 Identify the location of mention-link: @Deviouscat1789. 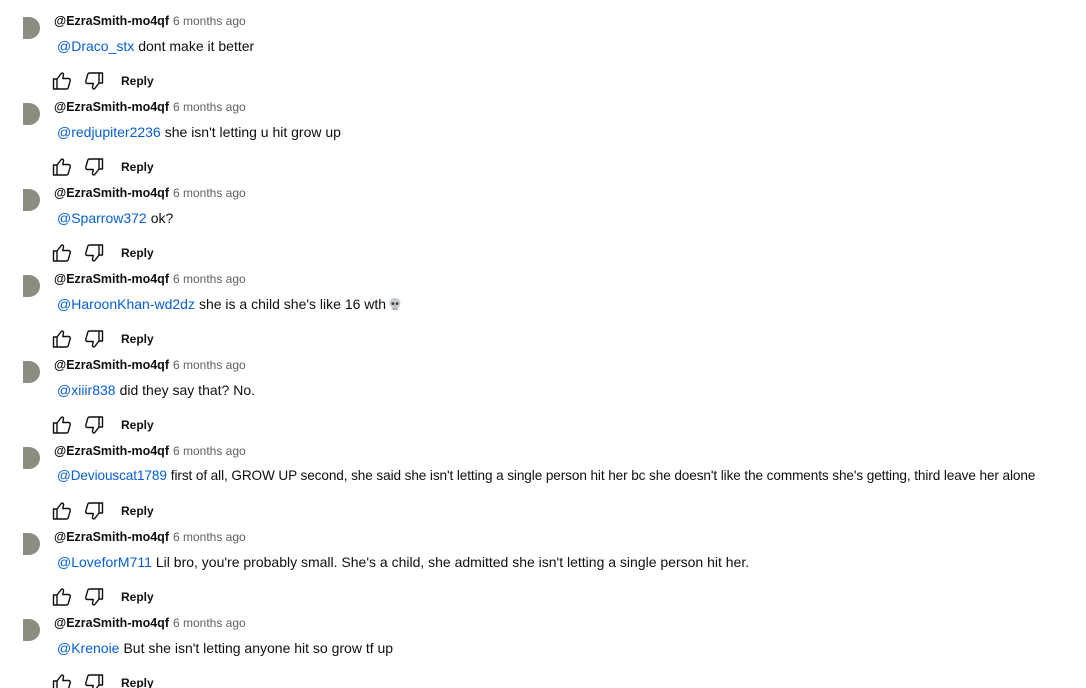
(112, 475).